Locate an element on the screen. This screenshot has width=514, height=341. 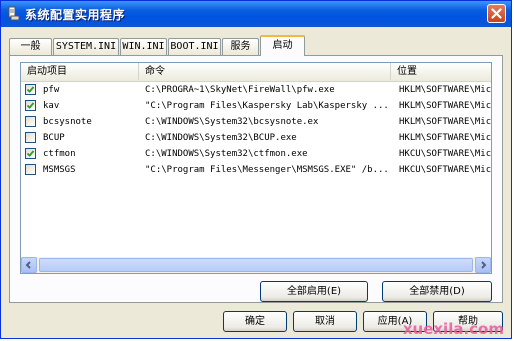
horizontal-scrollbar is located at coordinates (256, 265).